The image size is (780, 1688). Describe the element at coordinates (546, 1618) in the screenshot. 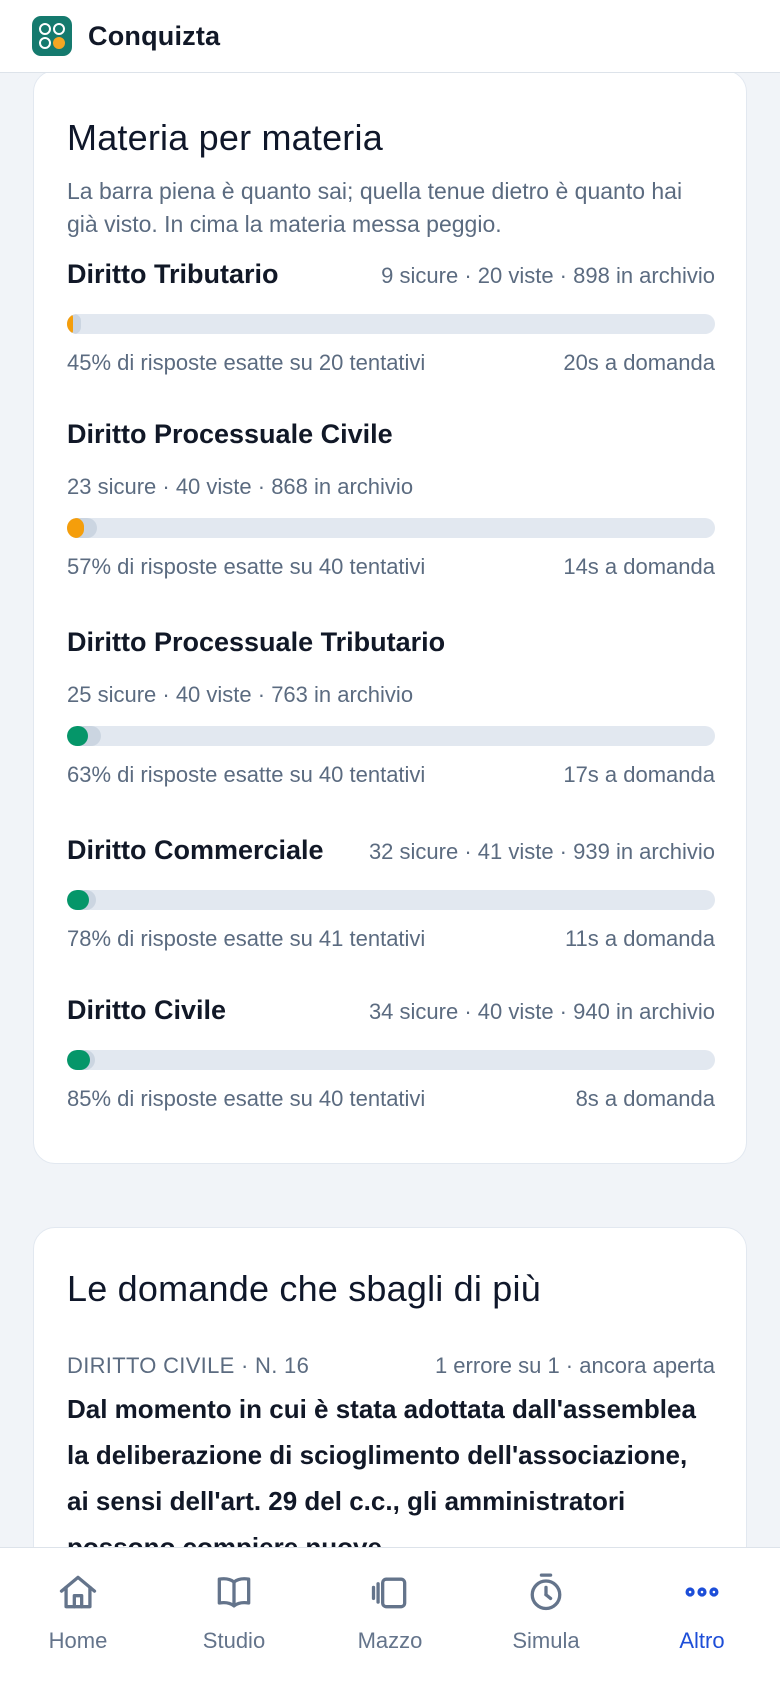

I see `nav-item-simula: Simula` at that location.